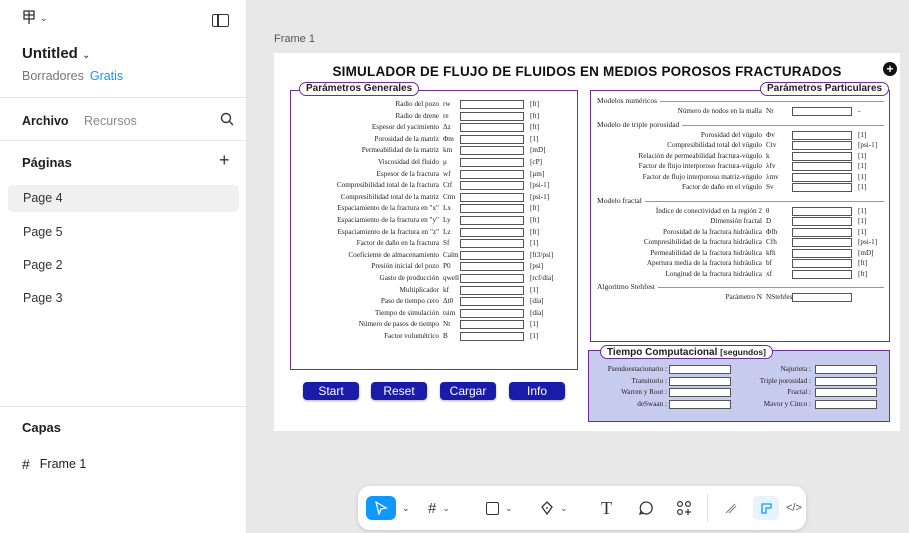 This screenshot has width=909, height=533. I want to click on param-label: Porosidad de la fractura hidráulica, so click(712, 231).